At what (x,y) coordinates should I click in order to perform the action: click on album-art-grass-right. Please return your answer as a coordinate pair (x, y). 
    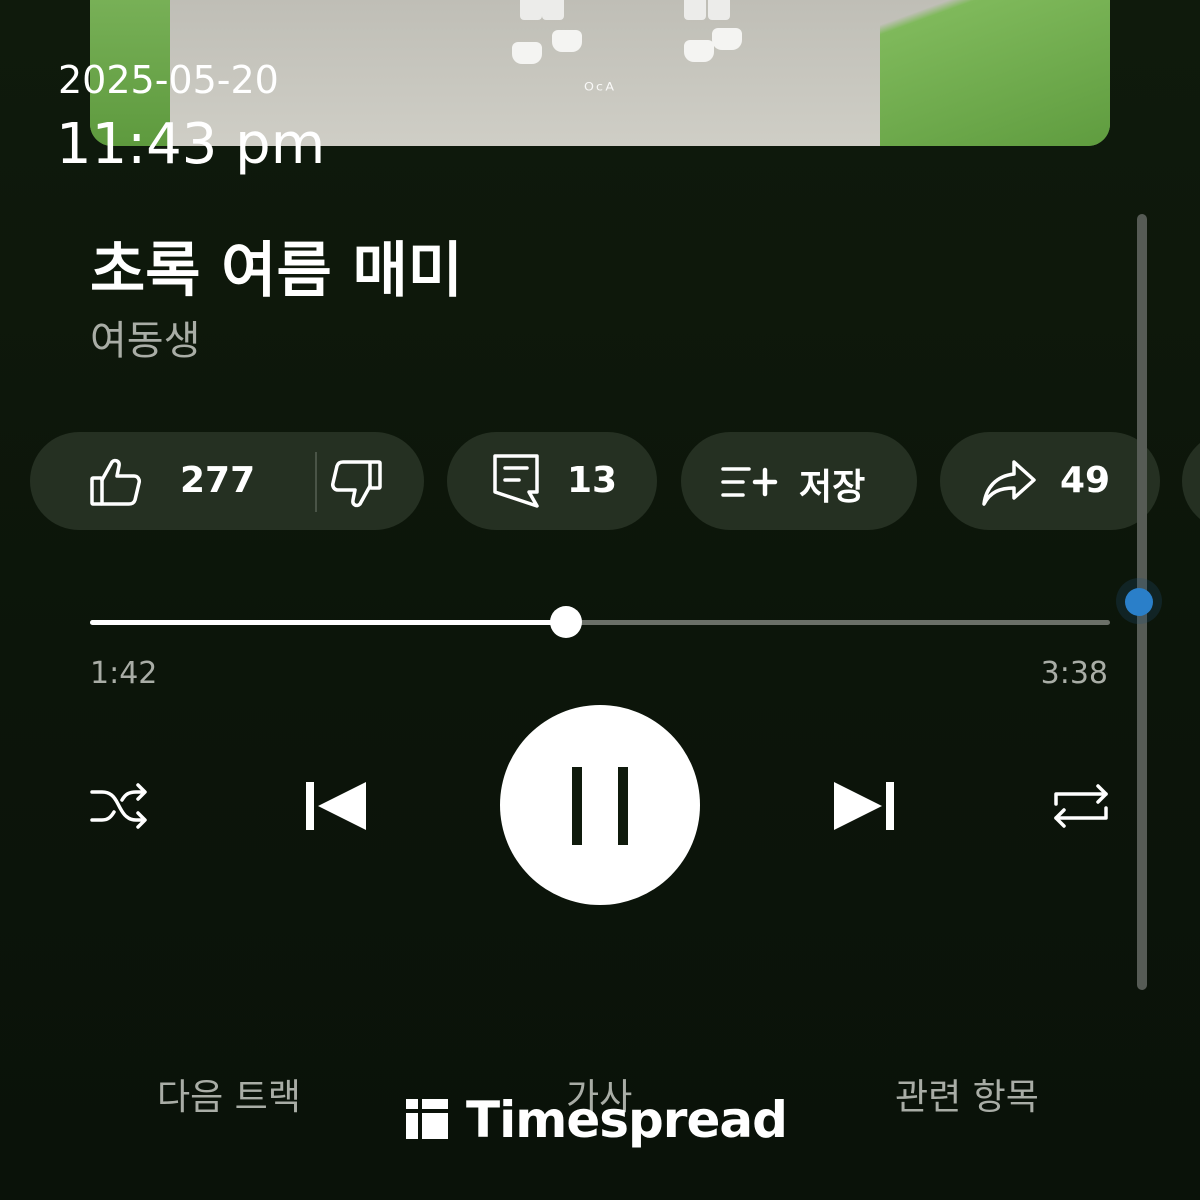
    Looking at the image, I should click on (995, 73).